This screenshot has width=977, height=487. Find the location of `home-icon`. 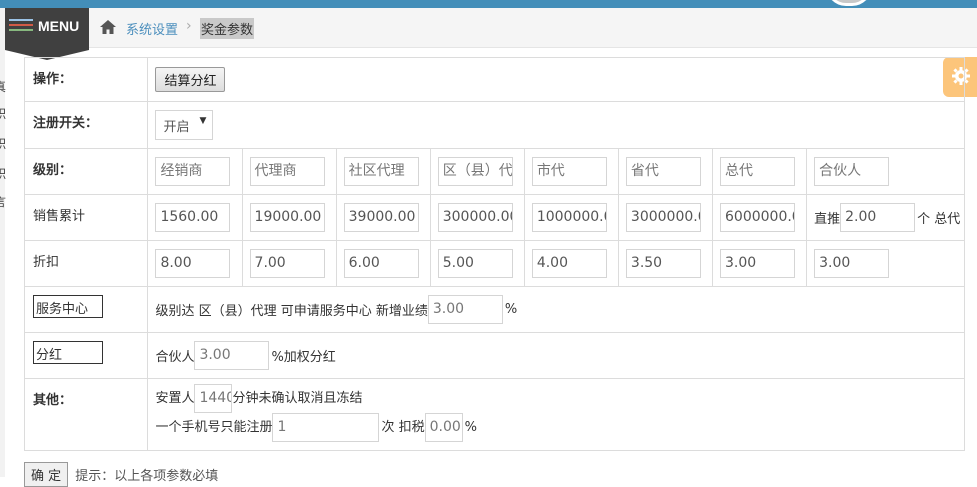

home-icon is located at coordinates (108, 27).